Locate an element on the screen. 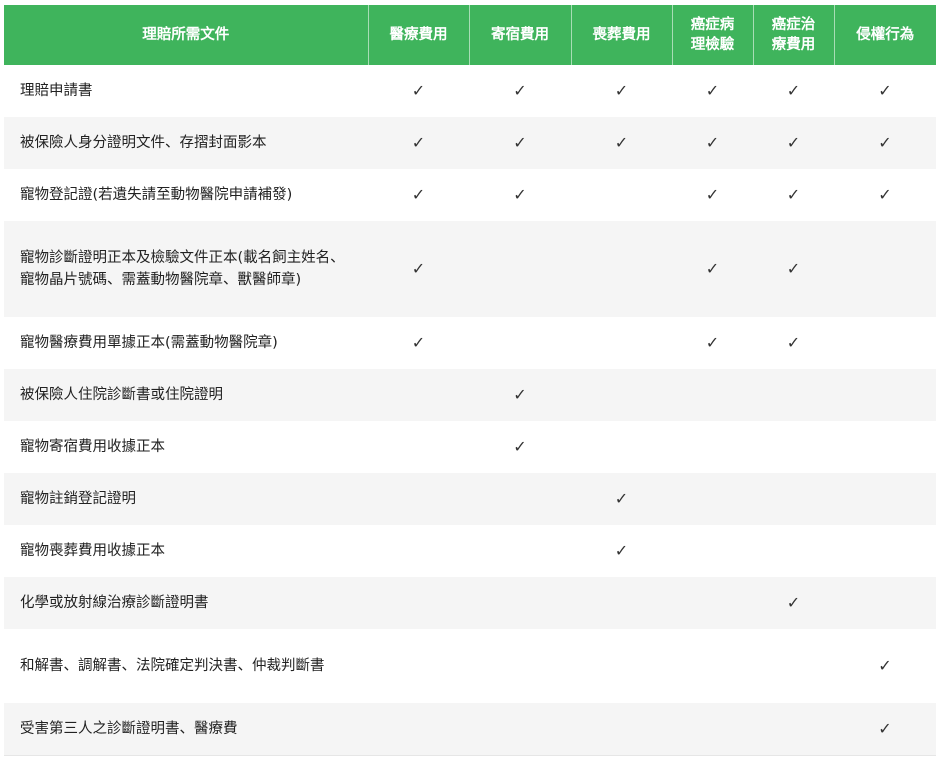 The height and width of the screenshot is (767, 940). header-medical-expenses: 醫療費用 is located at coordinates (418, 35).